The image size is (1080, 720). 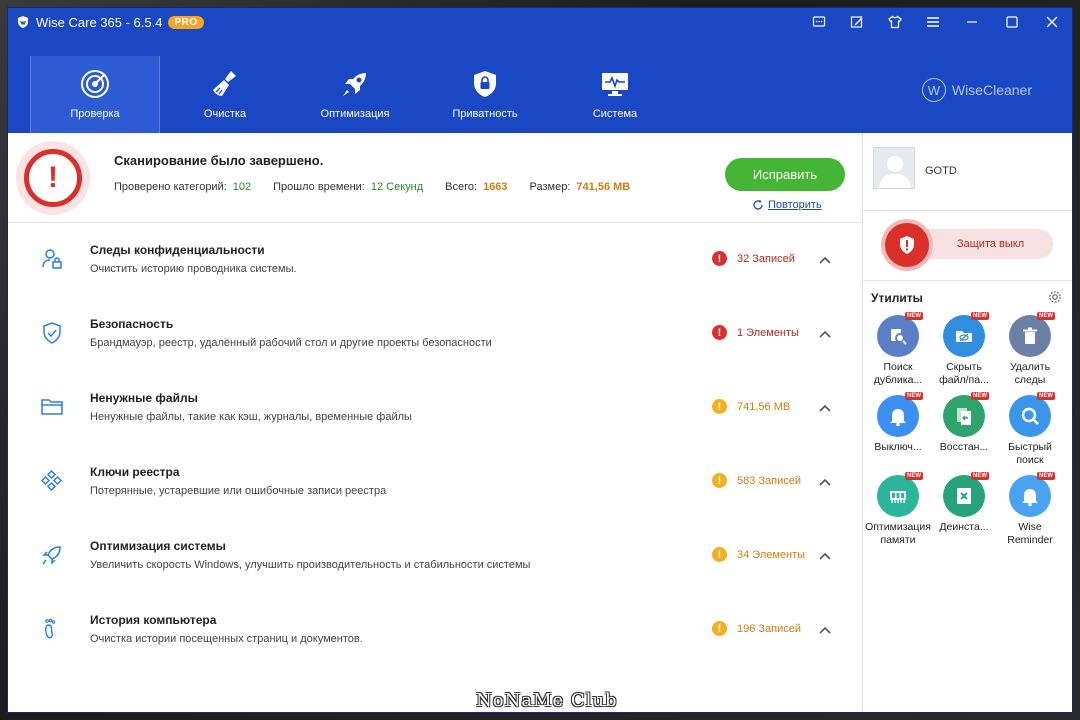 What do you see at coordinates (857, 22) in the screenshot?
I see `edit-icon` at bounding box center [857, 22].